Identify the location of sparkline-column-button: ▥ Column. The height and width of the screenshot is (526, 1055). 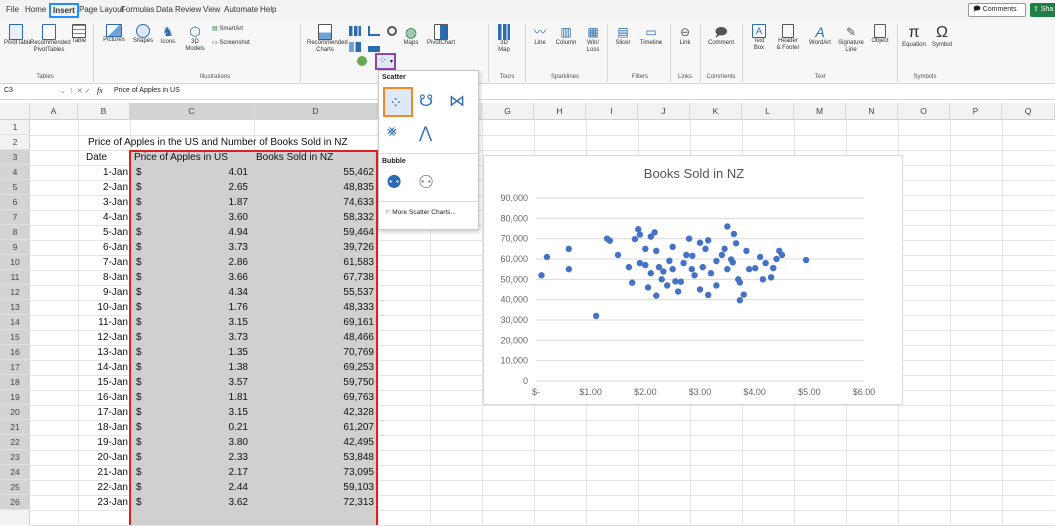
(566, 35).